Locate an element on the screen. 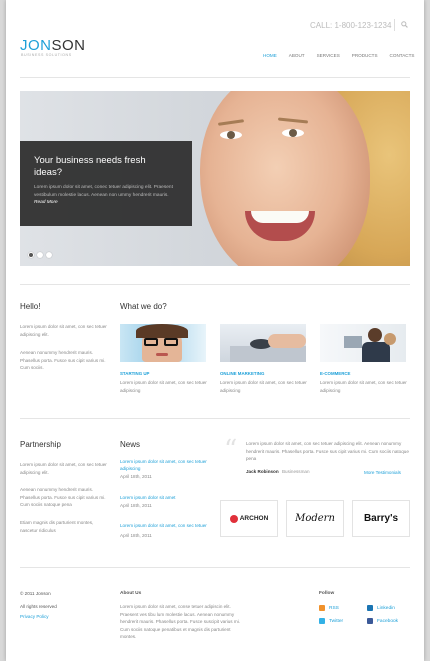  twitter-icon is located at coordinates (322, 621).